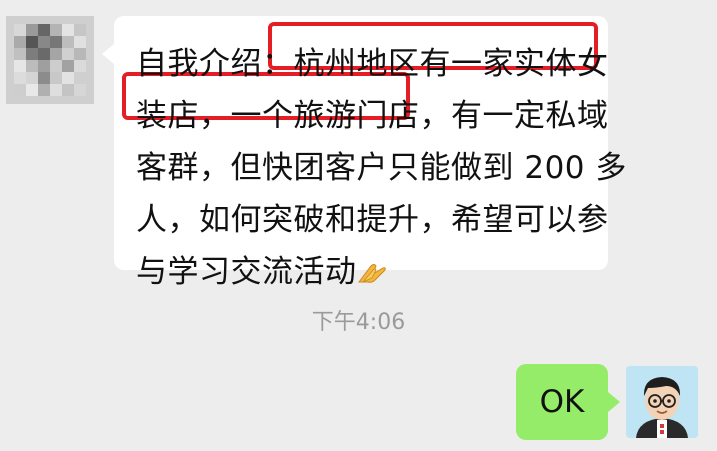 Image resolution: width=717 pixels, height=451 pixels. Describe the element at coordinates (246, 272) in the screenshot. I see `message-line: 与学习交流活动` at that location.